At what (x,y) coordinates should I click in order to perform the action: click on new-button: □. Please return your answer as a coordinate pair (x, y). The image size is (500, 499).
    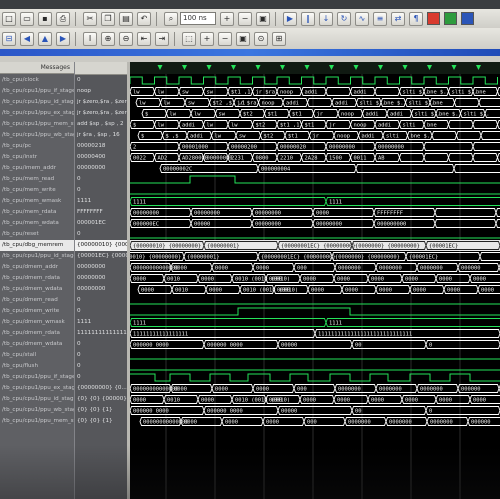
    Looking at the image, I should click on (9, 18).